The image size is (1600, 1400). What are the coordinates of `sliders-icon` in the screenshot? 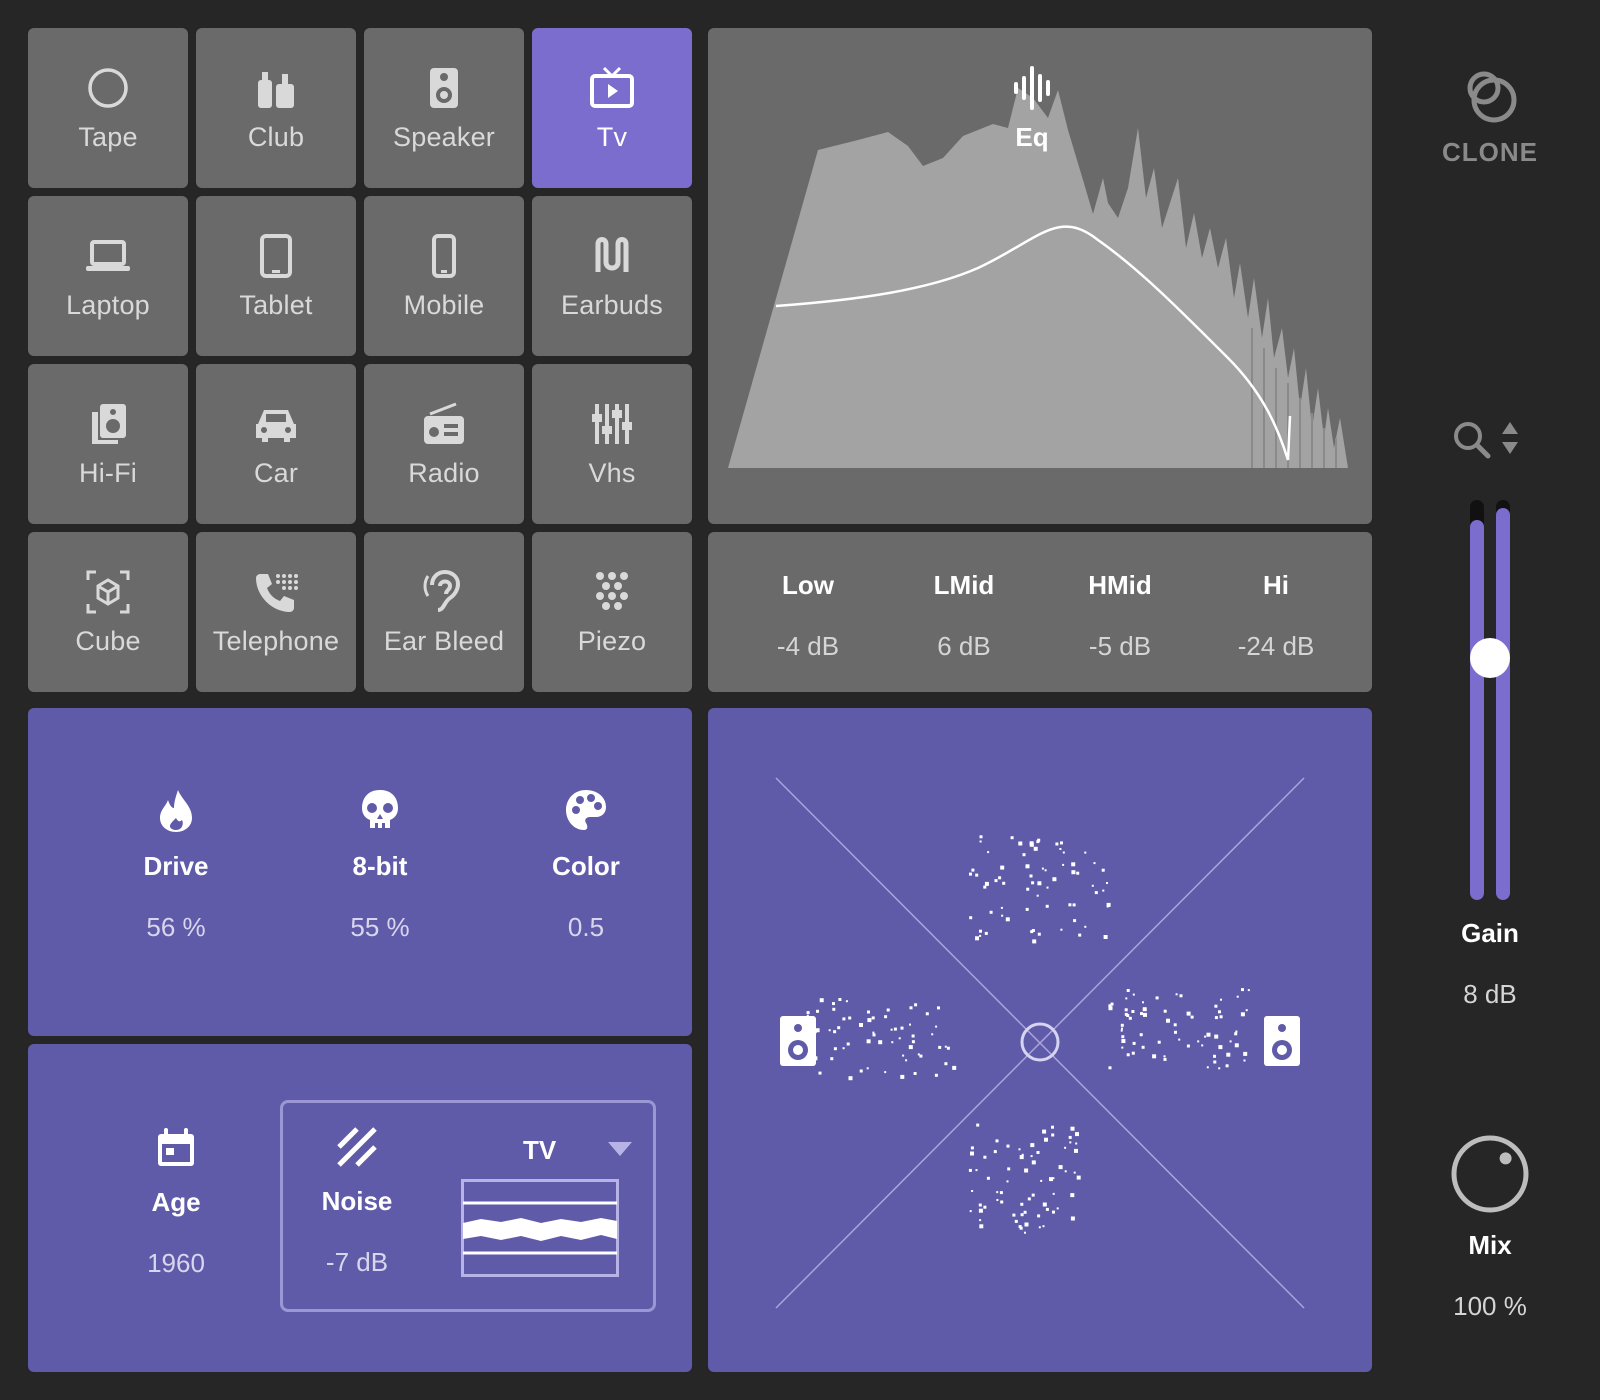 It's located at (612, 424).